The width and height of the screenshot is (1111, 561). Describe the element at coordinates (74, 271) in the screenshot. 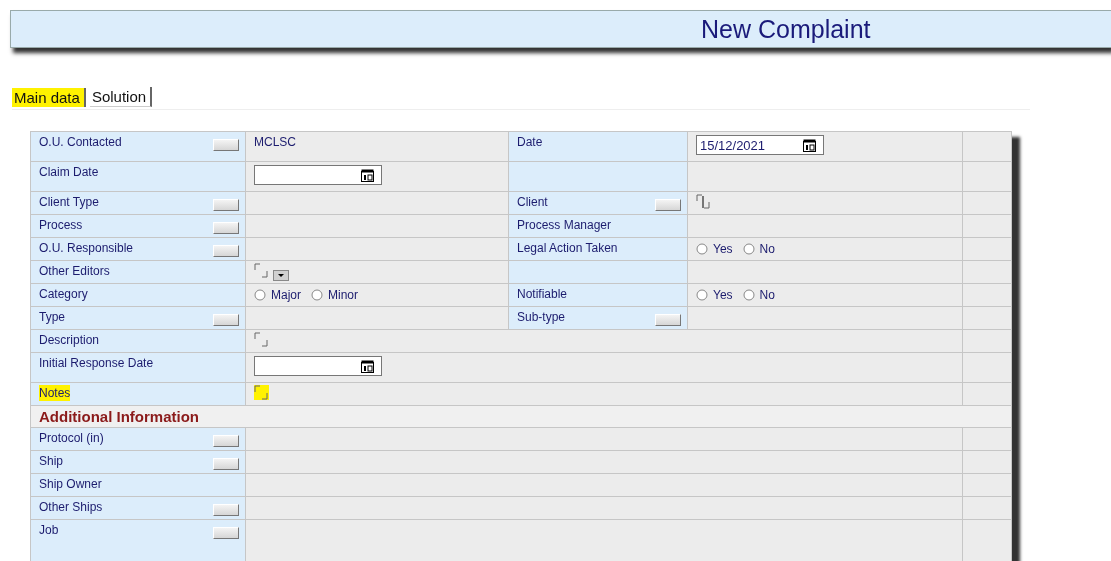

I see `field-label: Other Editors` at that location.